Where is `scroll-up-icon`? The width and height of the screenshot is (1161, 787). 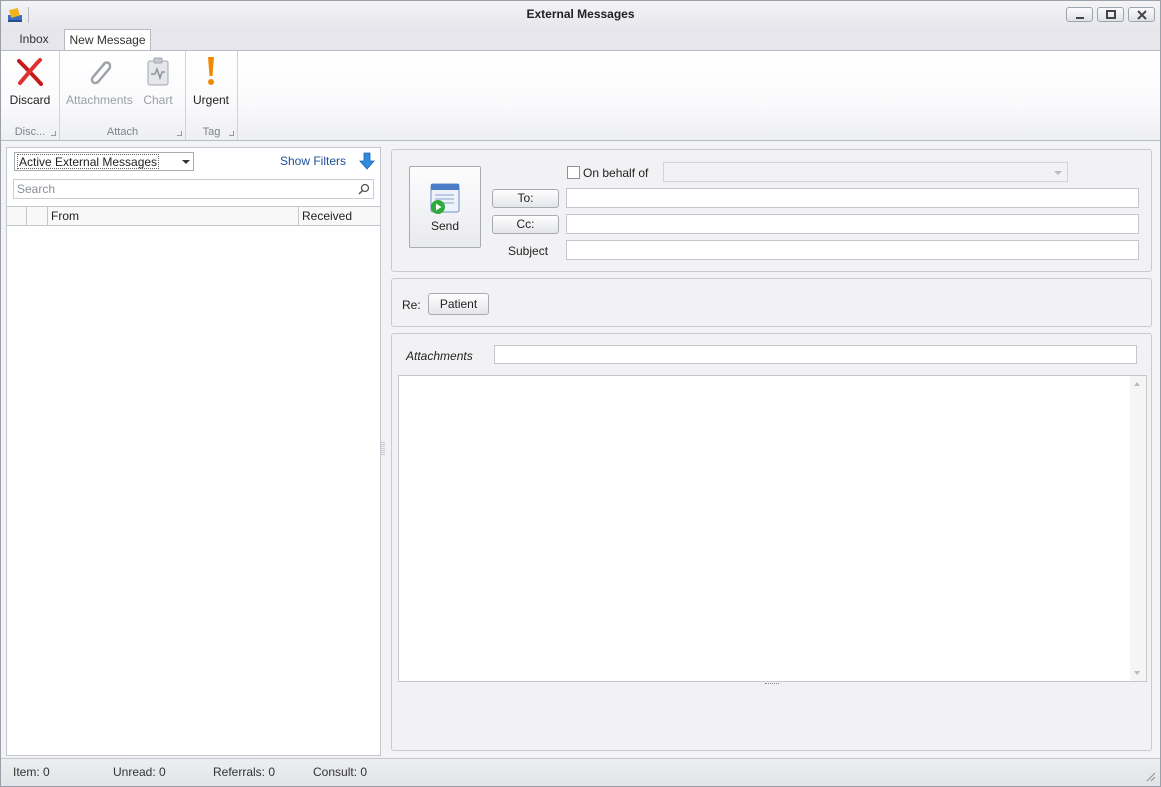
scroll-up-icon is located at coordinates (1137, 384).